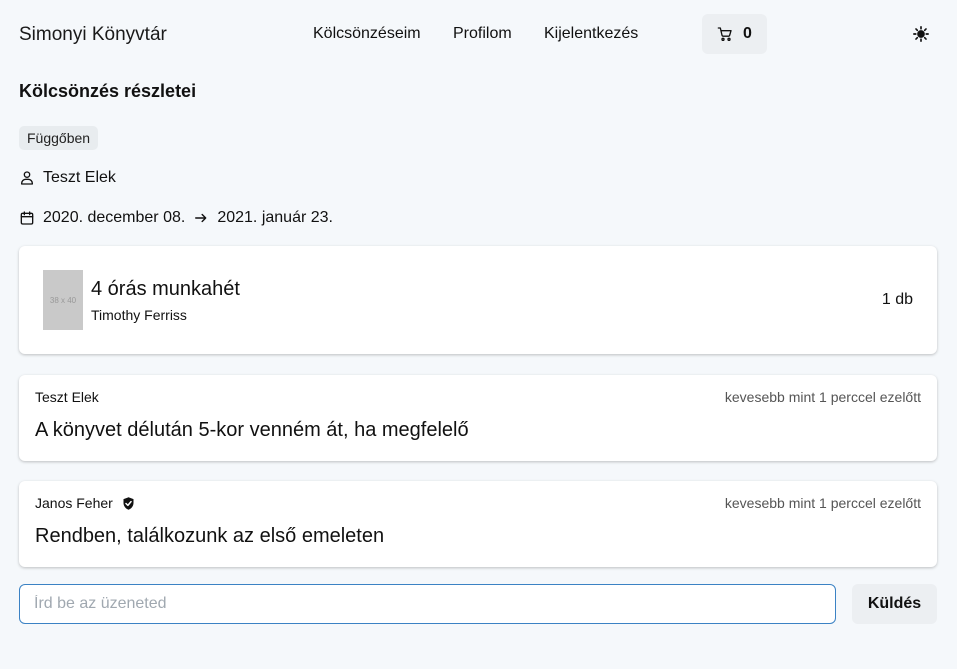 This screenshot has height=669, width=957. What do you see at coordinates (725, 34) in the screenshot?
I see `cart-icon` at bounding box center [725, 34].